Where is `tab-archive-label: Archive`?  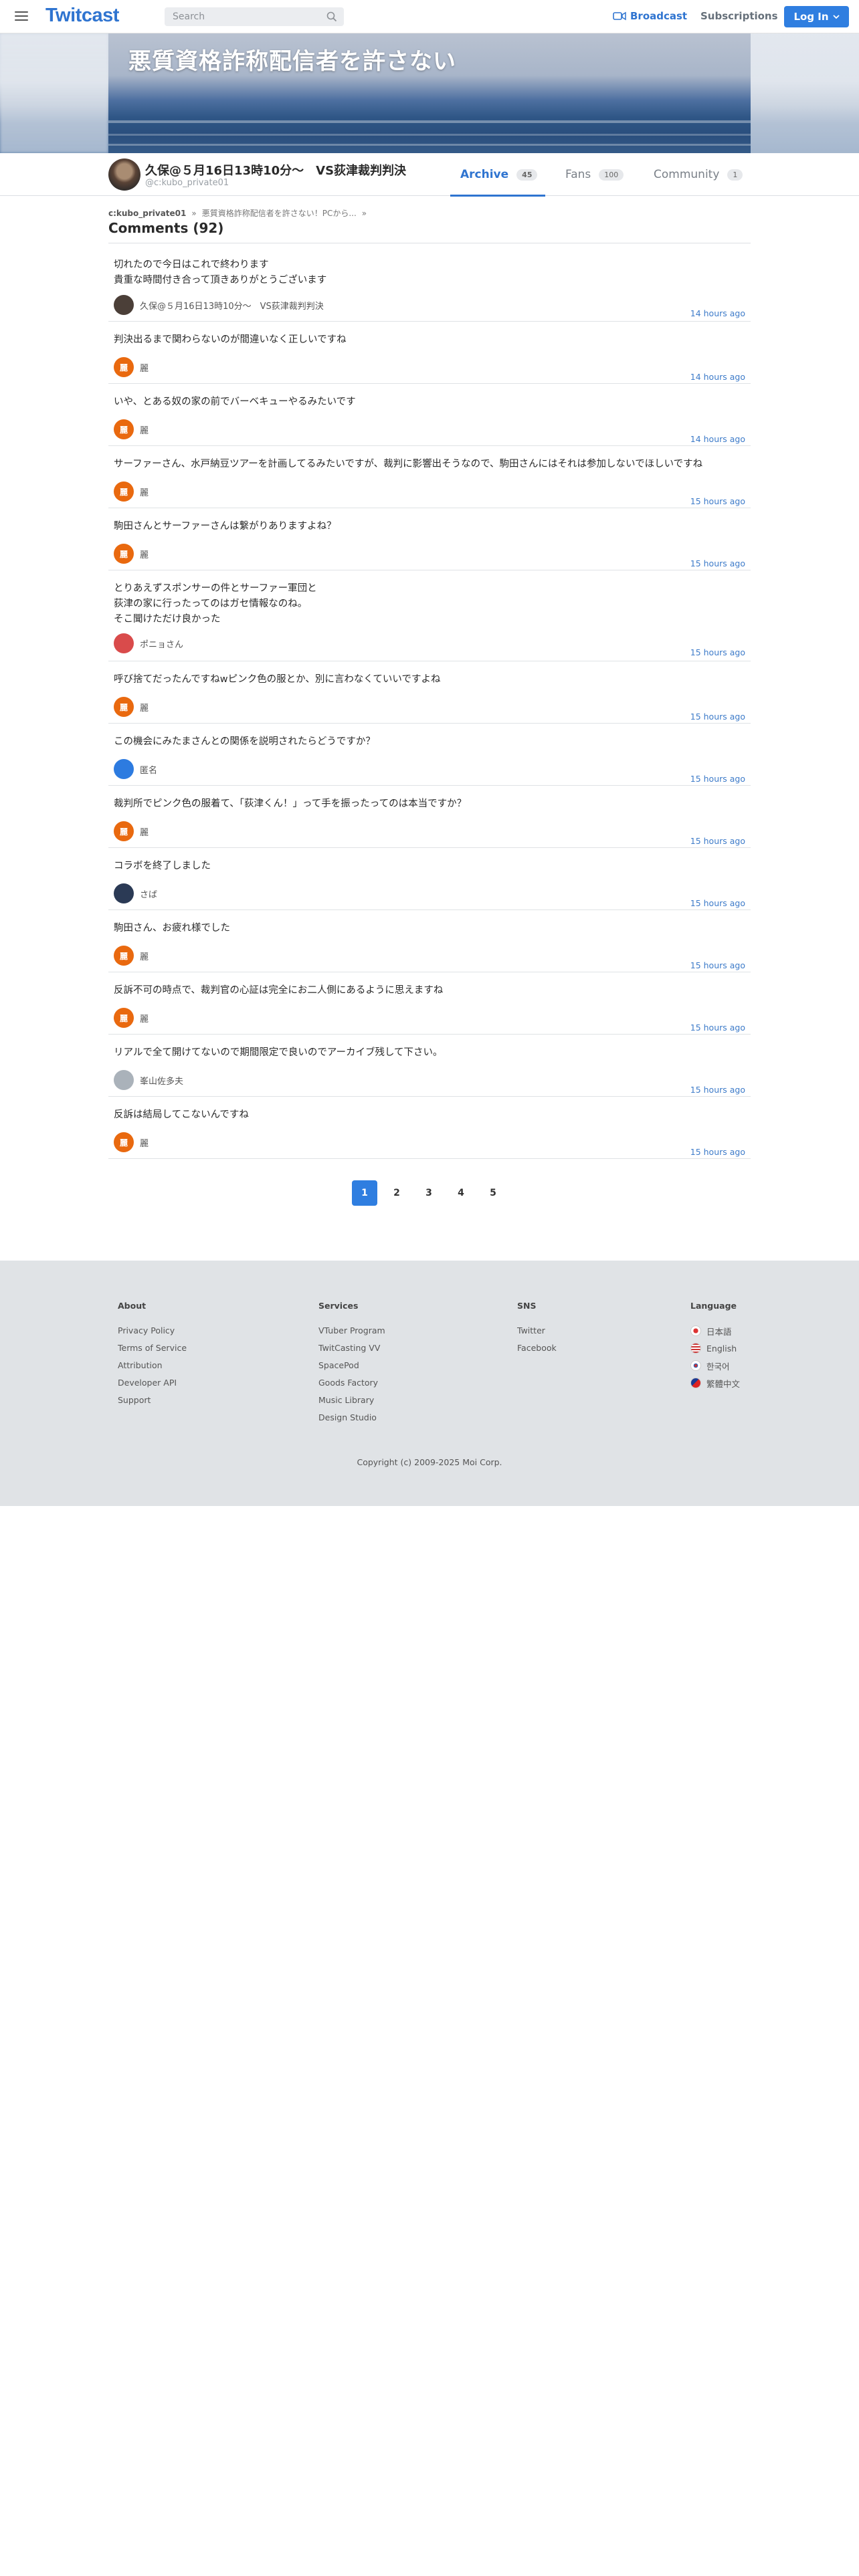 tab-archive-label: Archive is located at coordinates (484, 174).